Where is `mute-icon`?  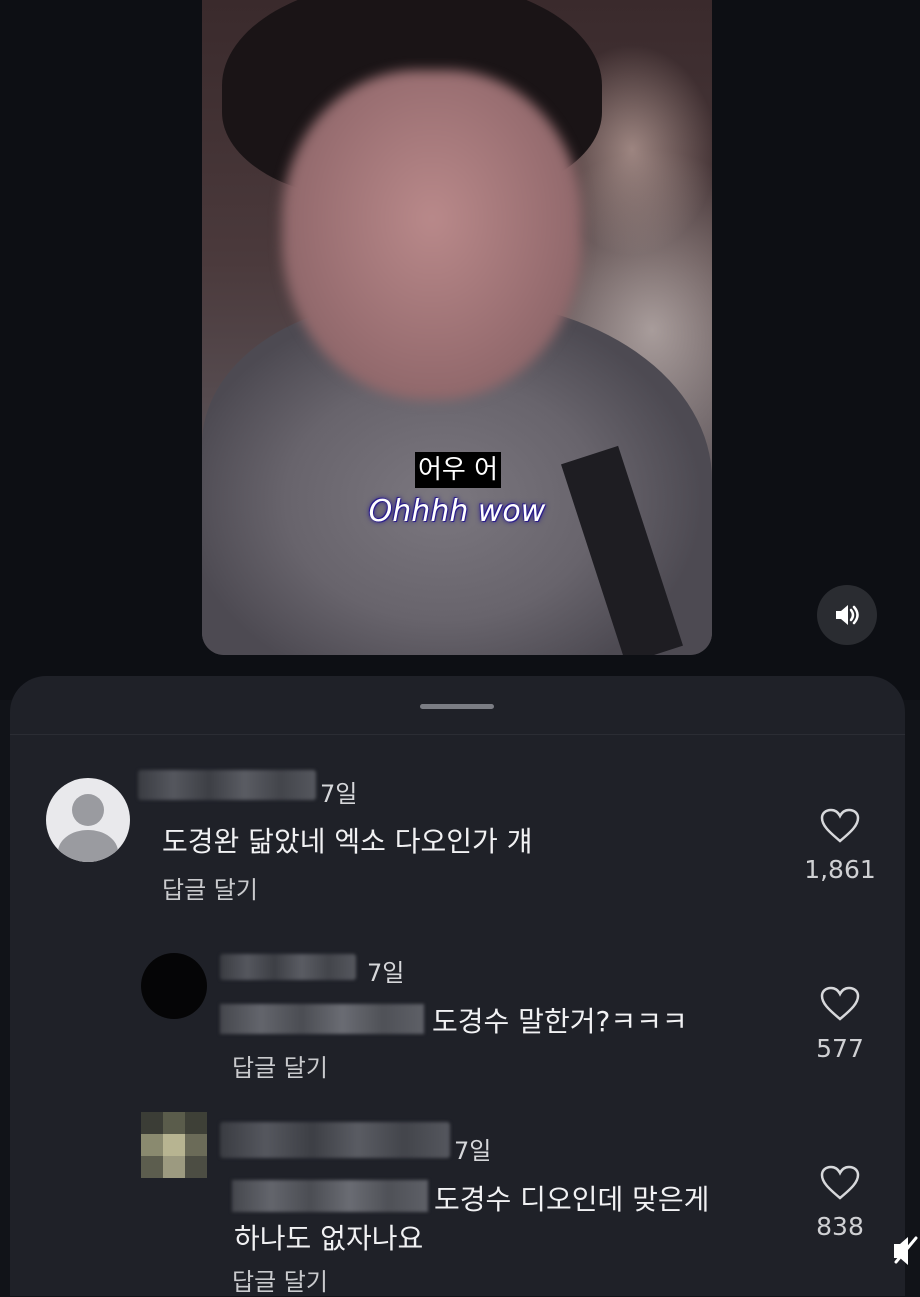 mute-icon is located at coordinates (906, 1251).